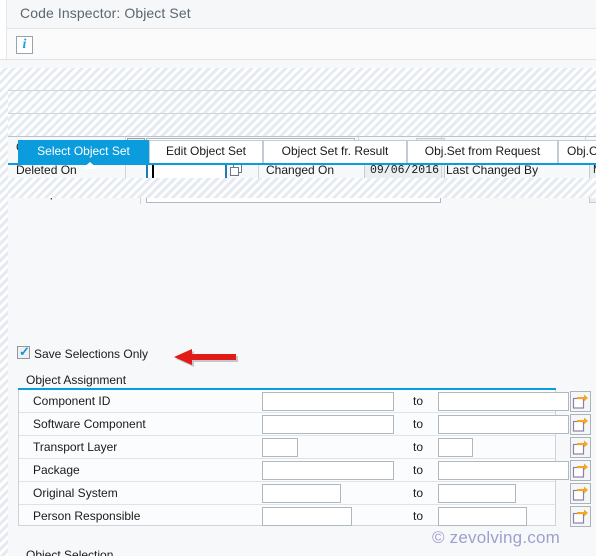  I want to click on red-left-arrow-annotation, so click(211, 358).